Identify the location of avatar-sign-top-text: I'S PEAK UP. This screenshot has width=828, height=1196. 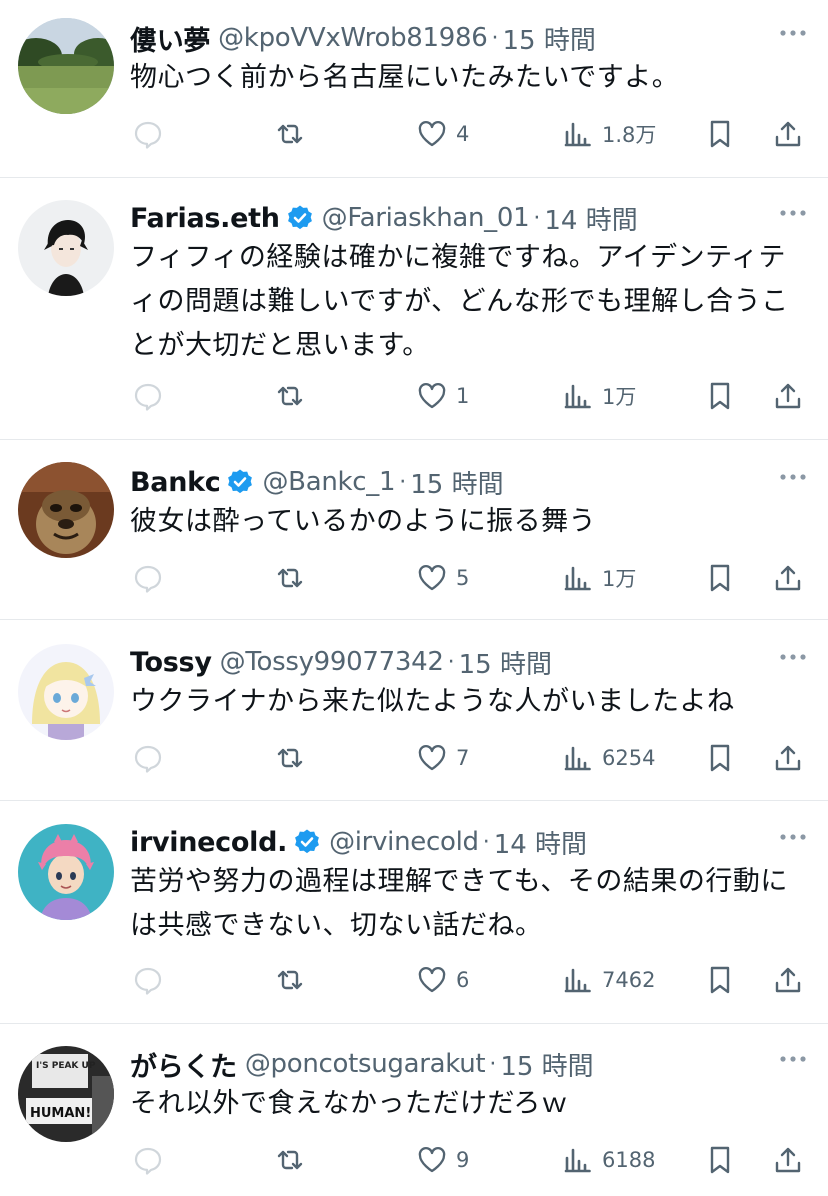
(66, 1066).